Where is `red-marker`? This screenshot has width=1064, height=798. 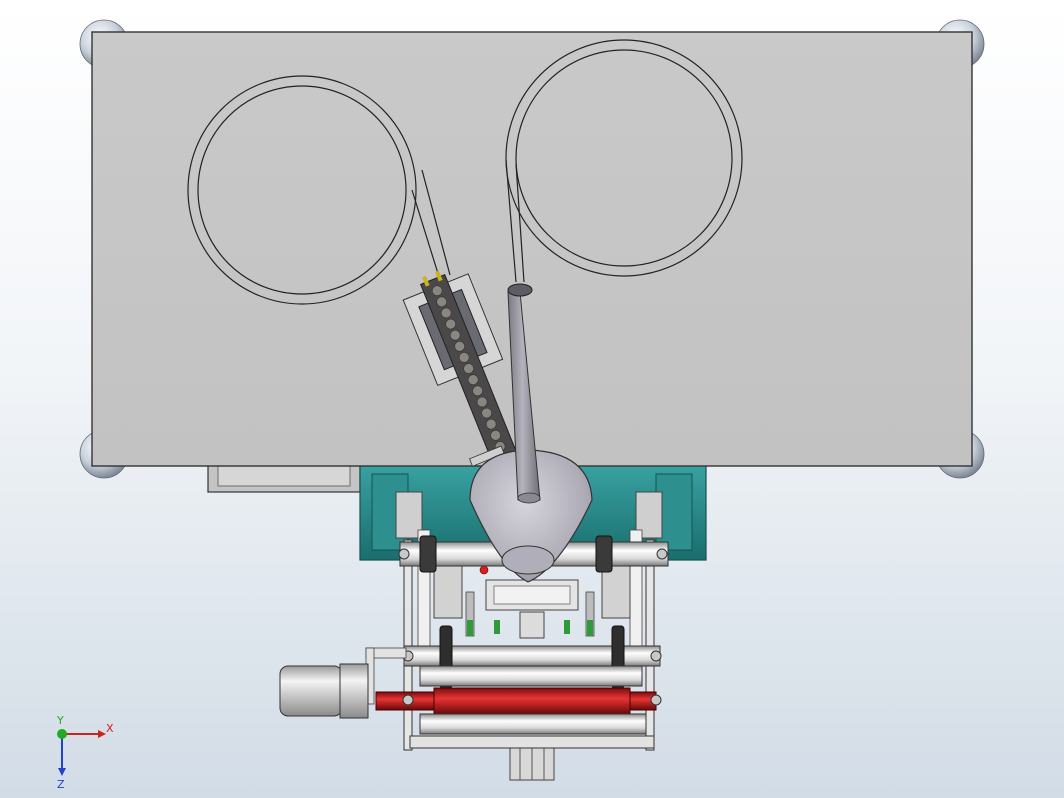 red-marker is located at coordinates (484, 570).